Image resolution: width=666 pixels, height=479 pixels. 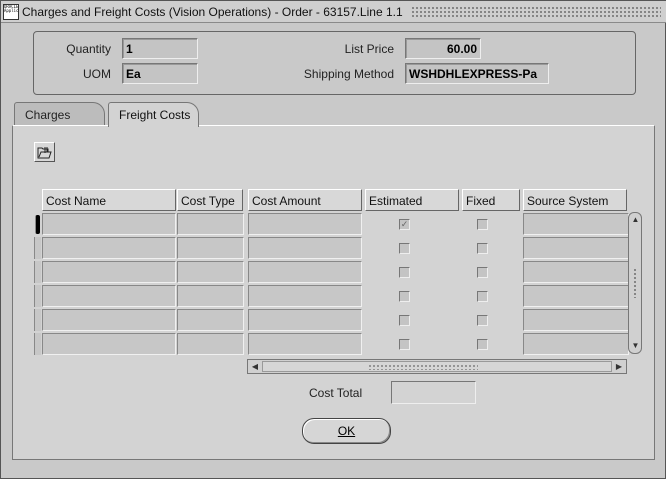 I want to click on vertical-scrollbar: ▲ ▼, so click(x=635, y=283).